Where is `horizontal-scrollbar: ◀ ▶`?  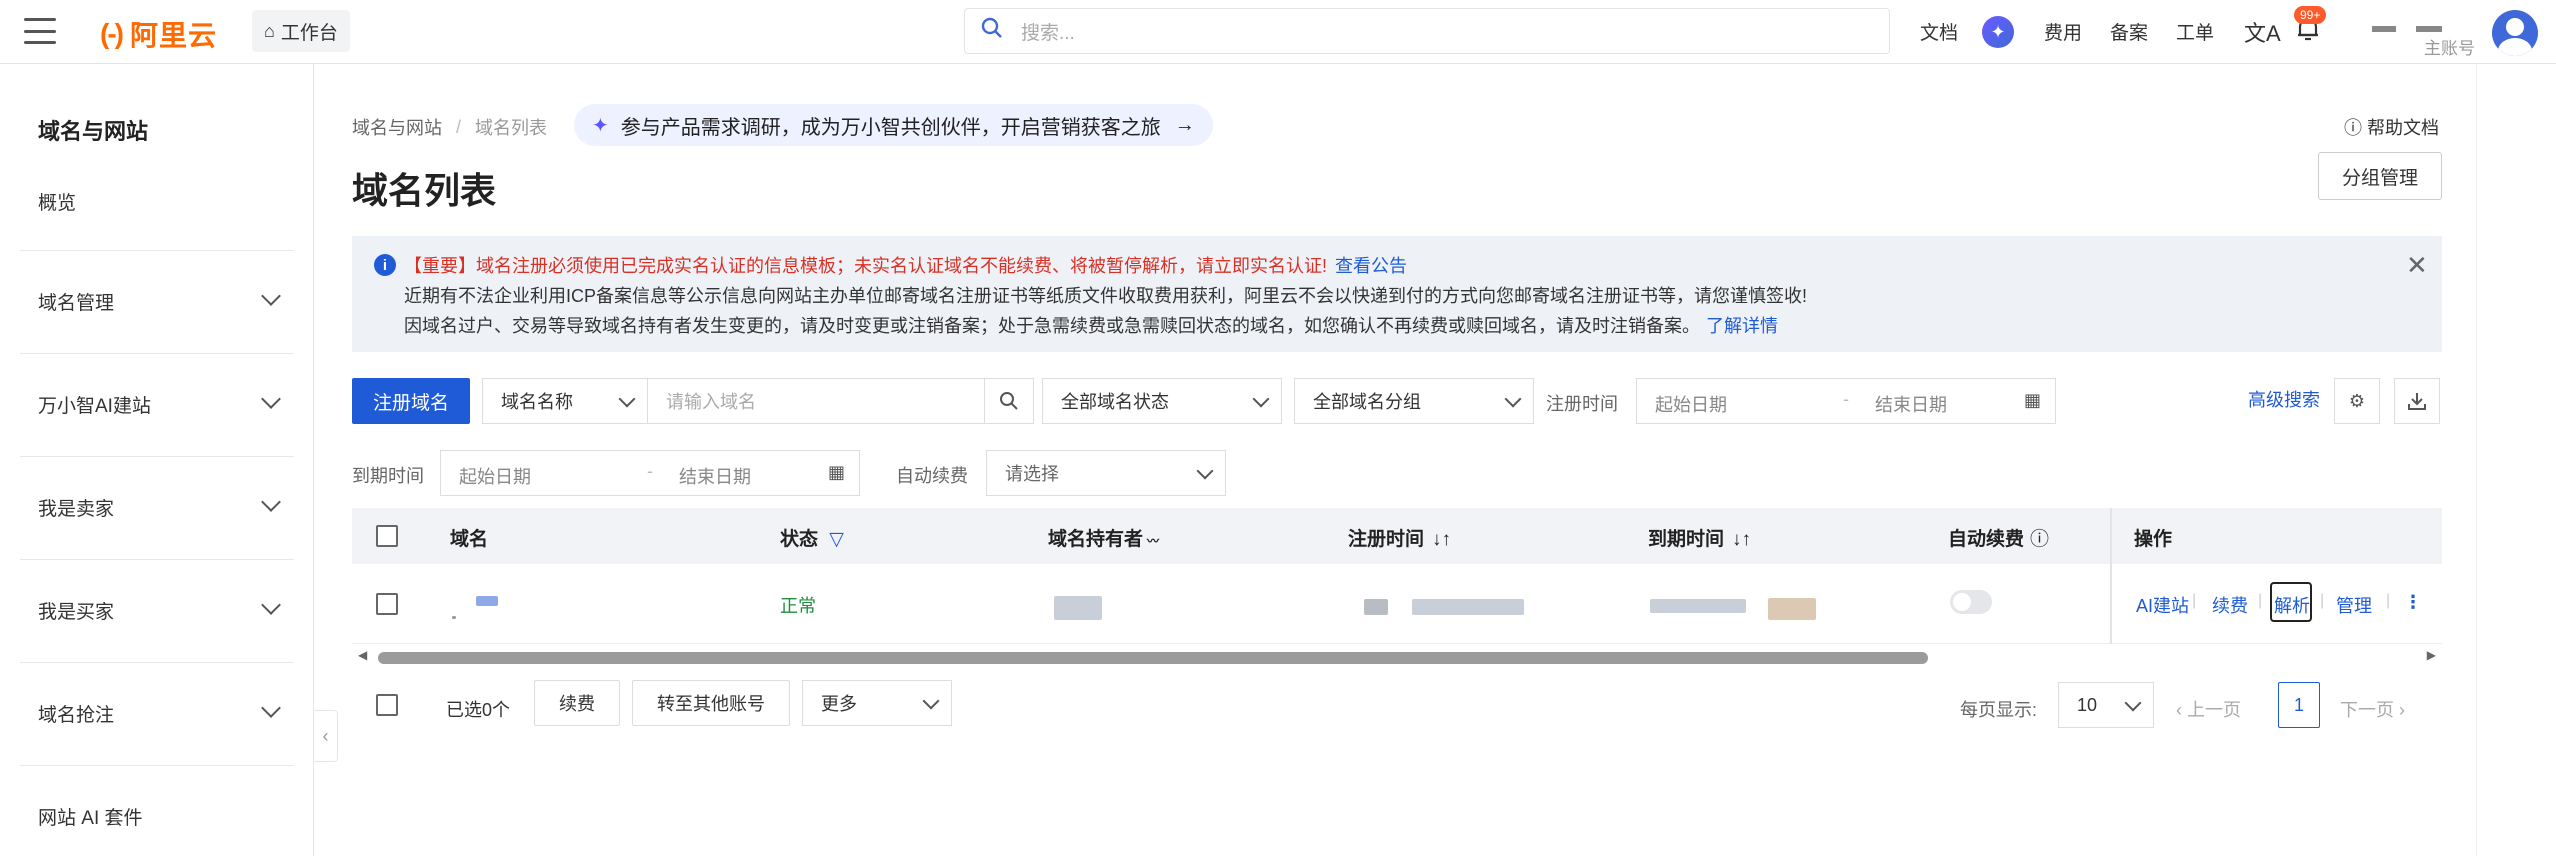
horizontal-scrollbar: ◀ ▶ is located at coordinates (1397, 657).